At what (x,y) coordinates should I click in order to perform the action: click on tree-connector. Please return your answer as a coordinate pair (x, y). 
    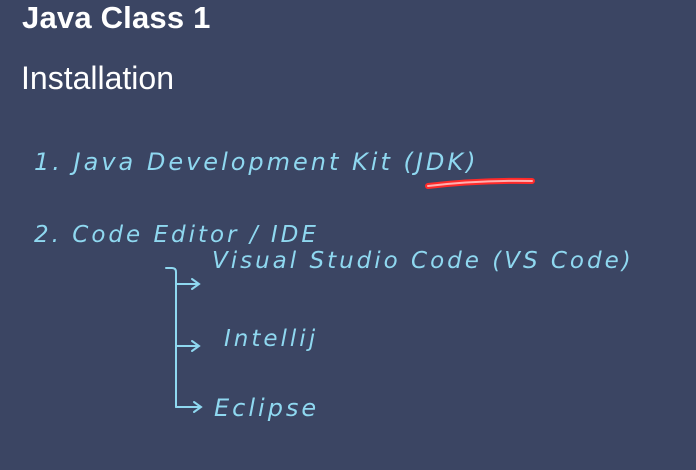
    Looking at the image, I should click on (171, 337).